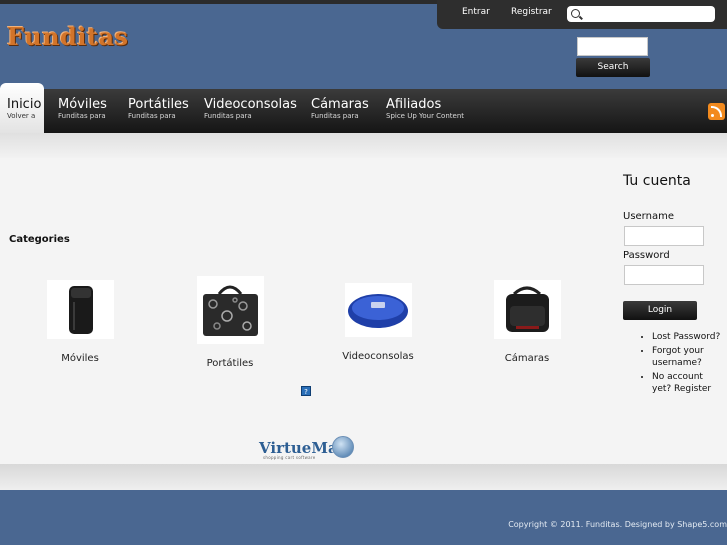  I want to click on nav-item-camaras: Cámaras Funditas para, so click(340, 109).